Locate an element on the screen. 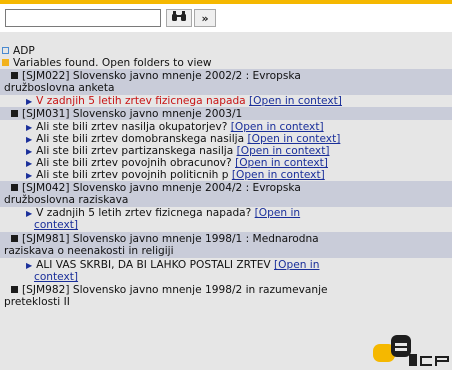 Image resolution: width=452 pixels, height=373 pixels. adp-logo is located at coordinates (412, 352).